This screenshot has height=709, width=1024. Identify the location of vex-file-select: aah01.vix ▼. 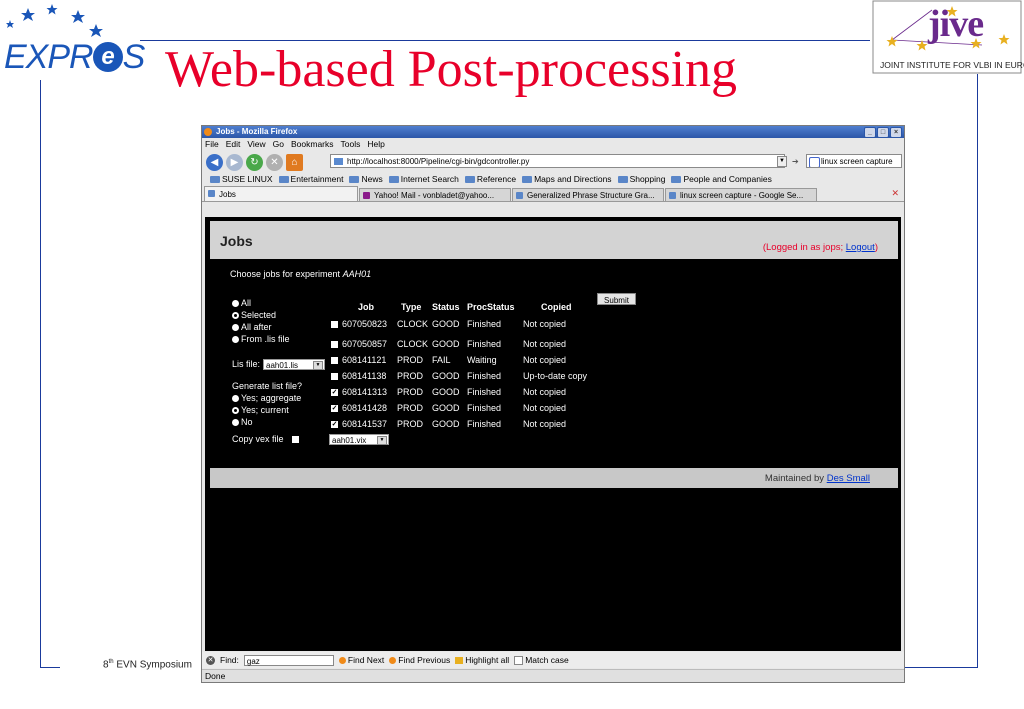
(359, 439).